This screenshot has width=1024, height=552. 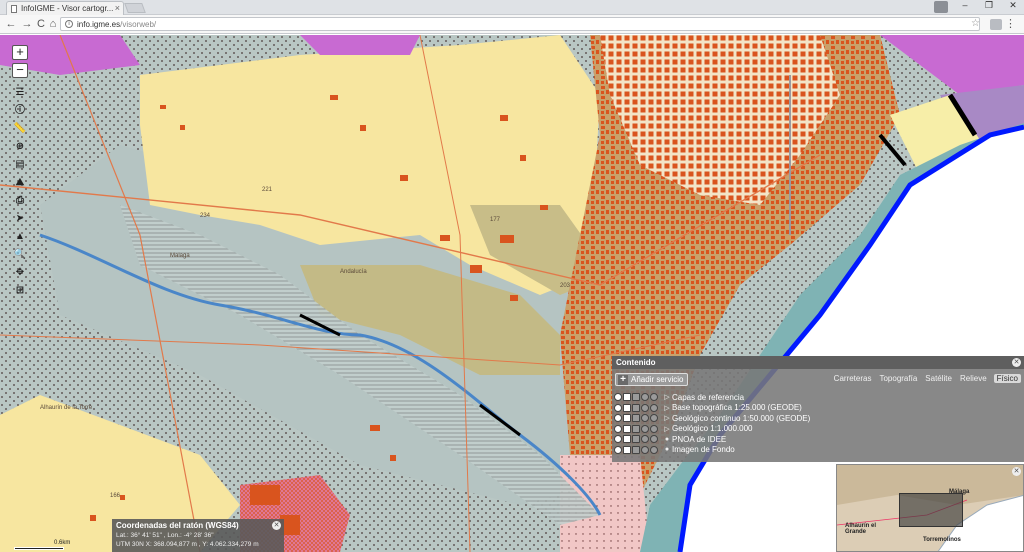 What do you see at coordinates (818, 429) in the screenshot?
I see `layer-row: ▷ Geológico 1:1.000.000` at bounding box center [818, 429].